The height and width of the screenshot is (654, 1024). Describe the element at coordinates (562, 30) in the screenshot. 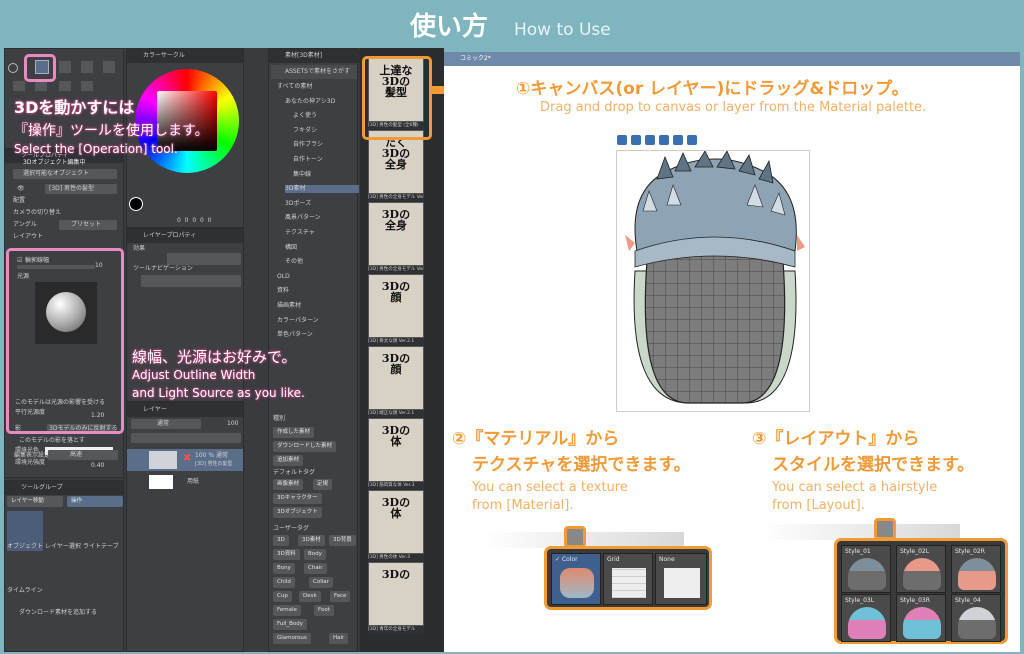

I see `banner-subtitle: How to Use` at that location.